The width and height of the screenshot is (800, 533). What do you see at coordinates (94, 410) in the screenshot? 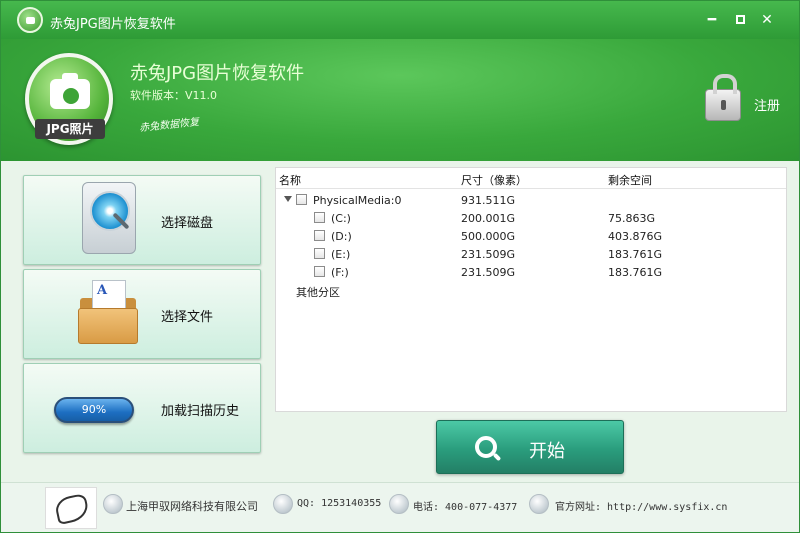
I see `progress-pill-icon: 90%` at bounding box center [94, 410].